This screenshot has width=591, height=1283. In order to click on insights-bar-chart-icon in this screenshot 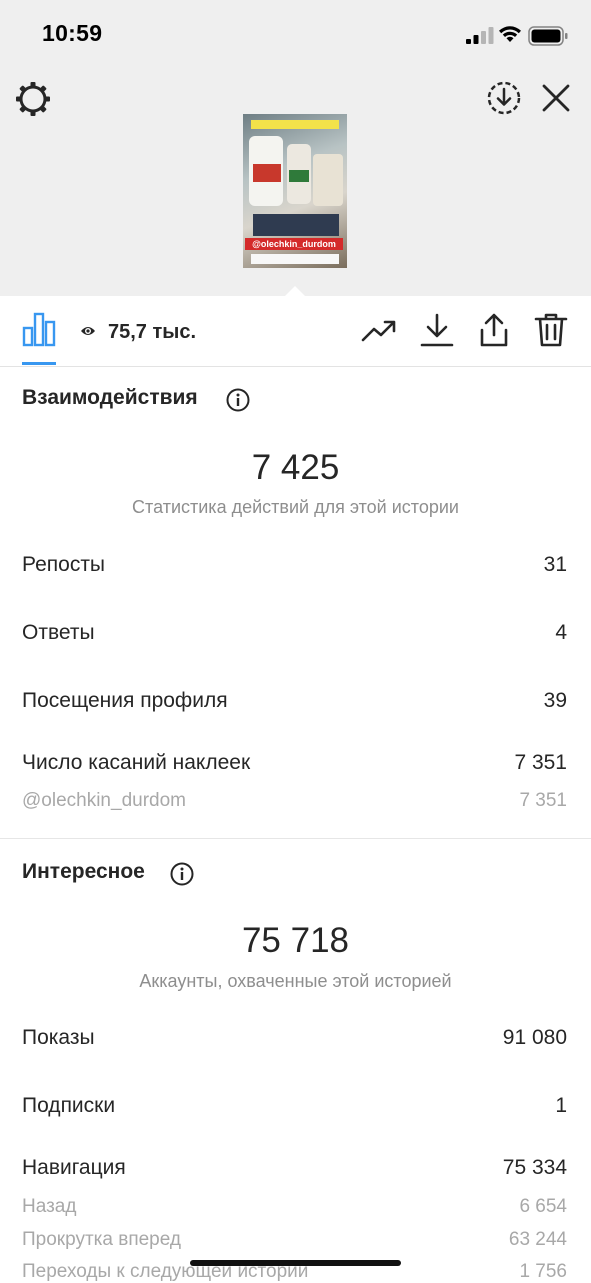, I will do `click(39, 329)`.